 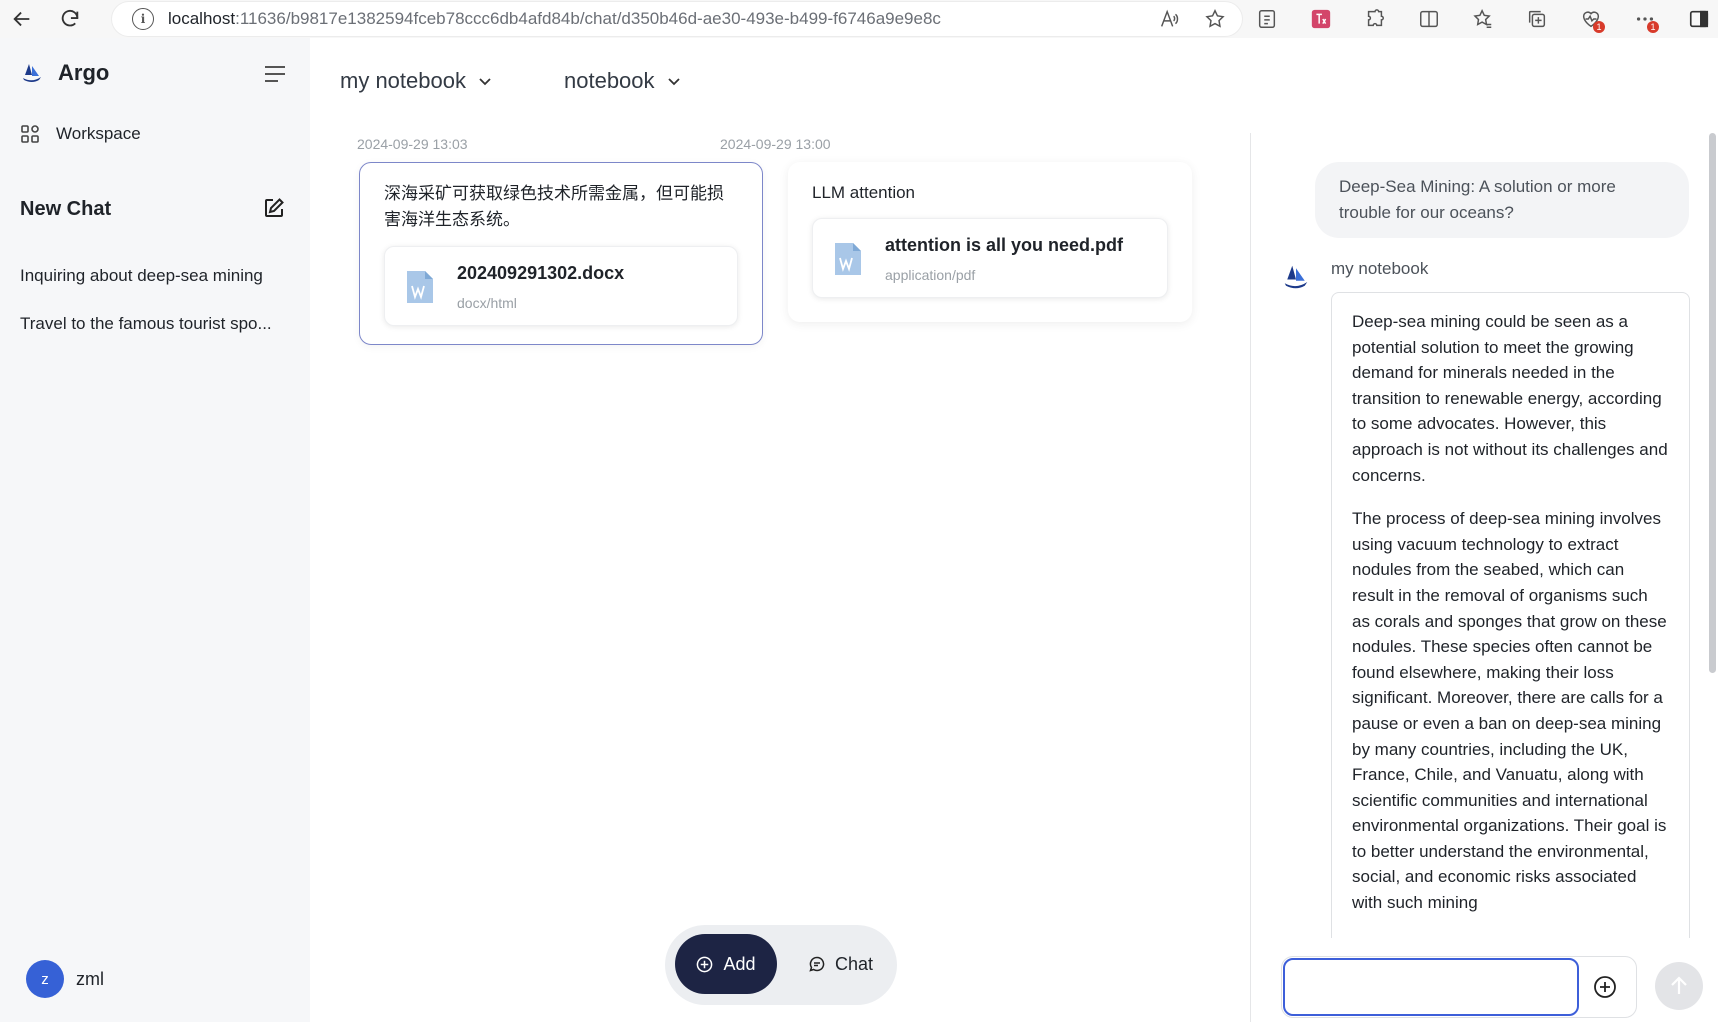 I want to click on chat-input-container, so click(x=1459, y=987).